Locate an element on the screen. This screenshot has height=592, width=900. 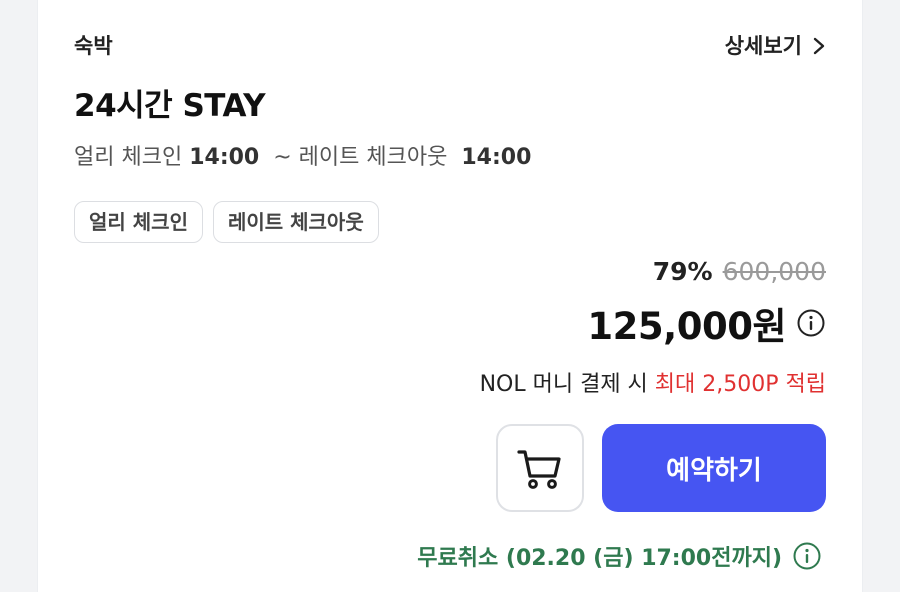
checkin-time: 14:00 is located at coordinates (224, 157).